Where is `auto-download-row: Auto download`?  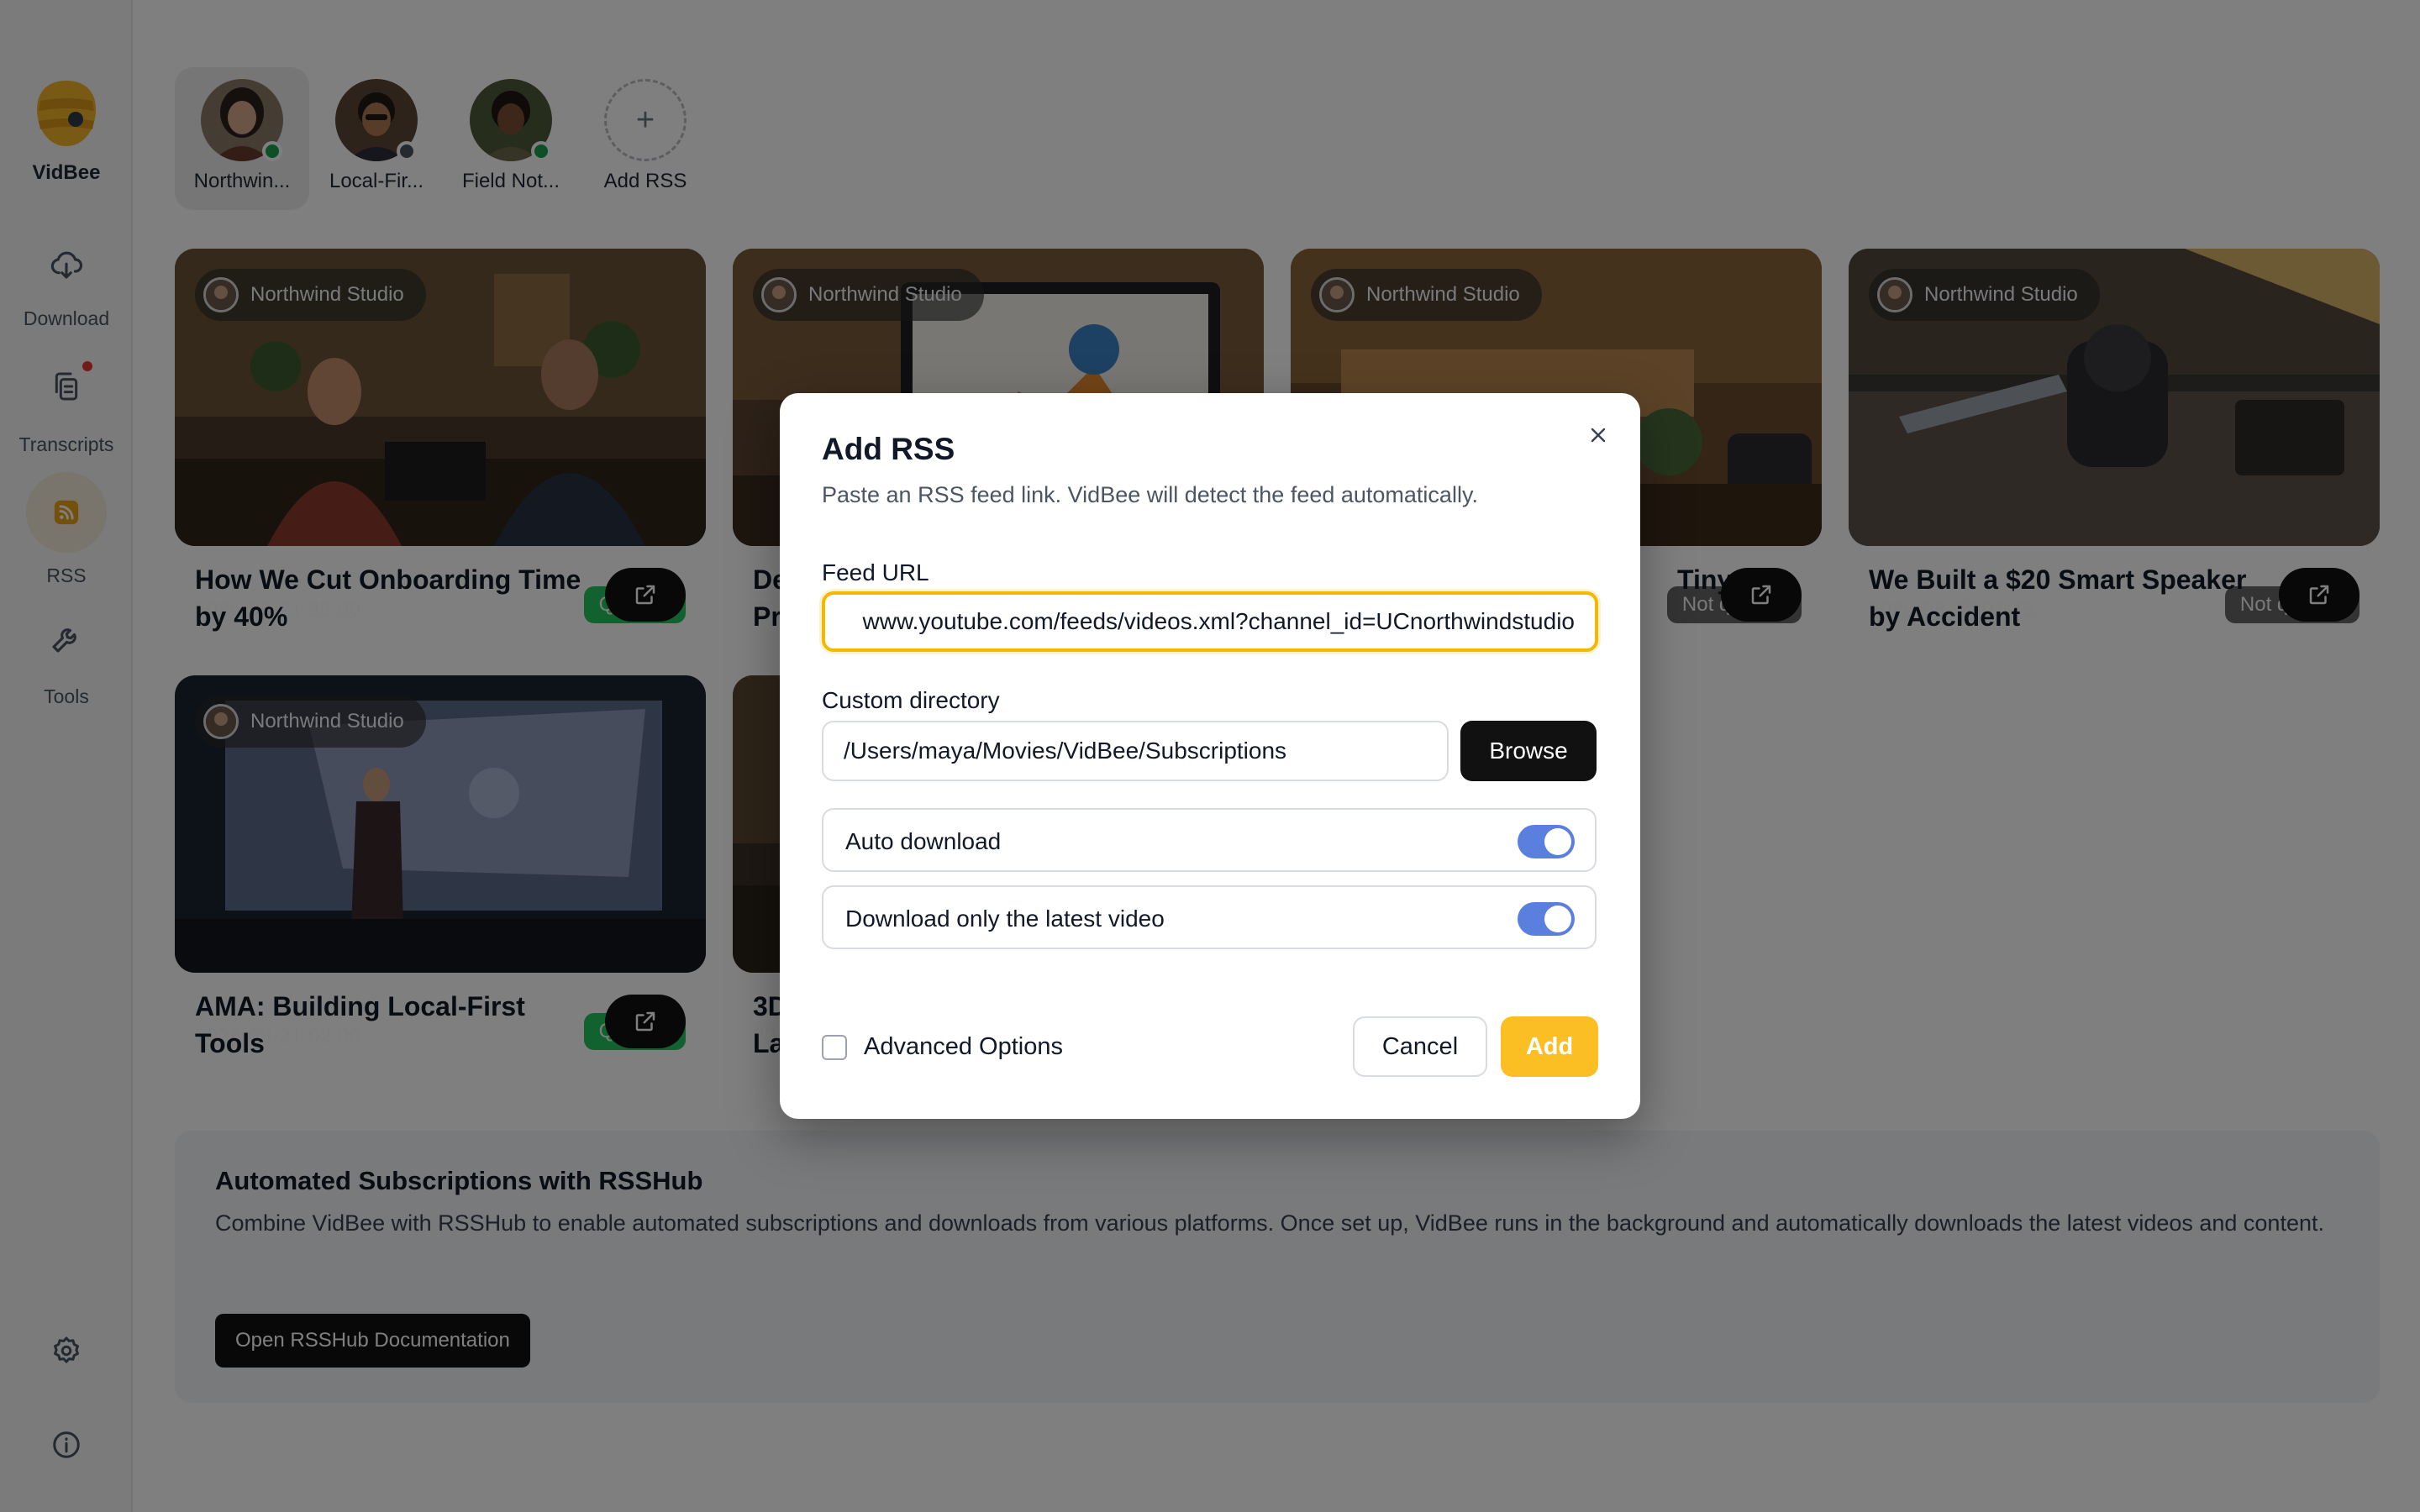
auto-download-row: Auto download is located at coordinates (1209, 840).